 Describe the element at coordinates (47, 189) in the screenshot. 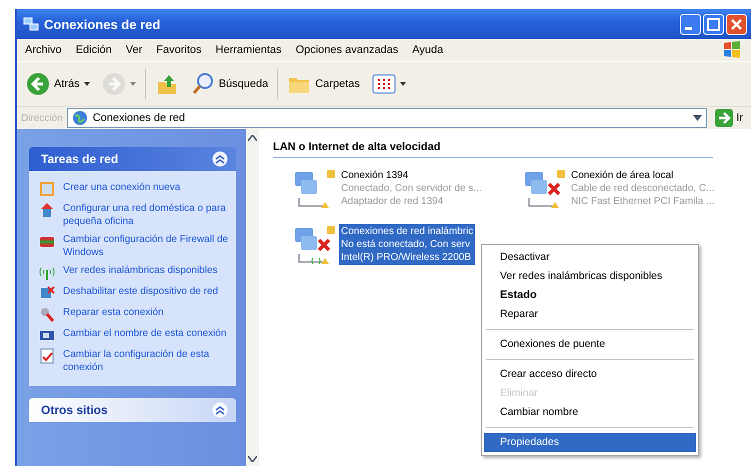

I see `new-connection-icon` at that location.